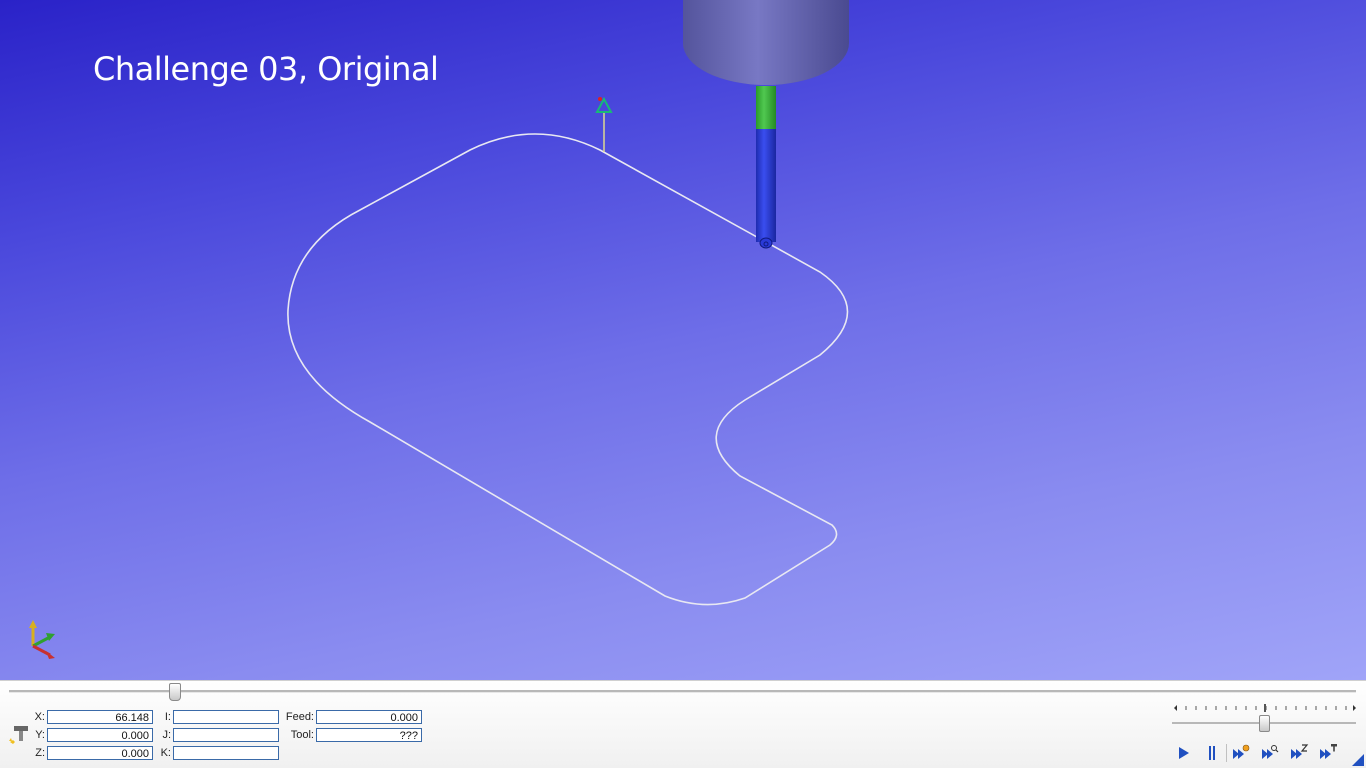  Describe the element at coordinates (175, 692) in the screenshot. I see `timeline-slider-thumb` at that location.